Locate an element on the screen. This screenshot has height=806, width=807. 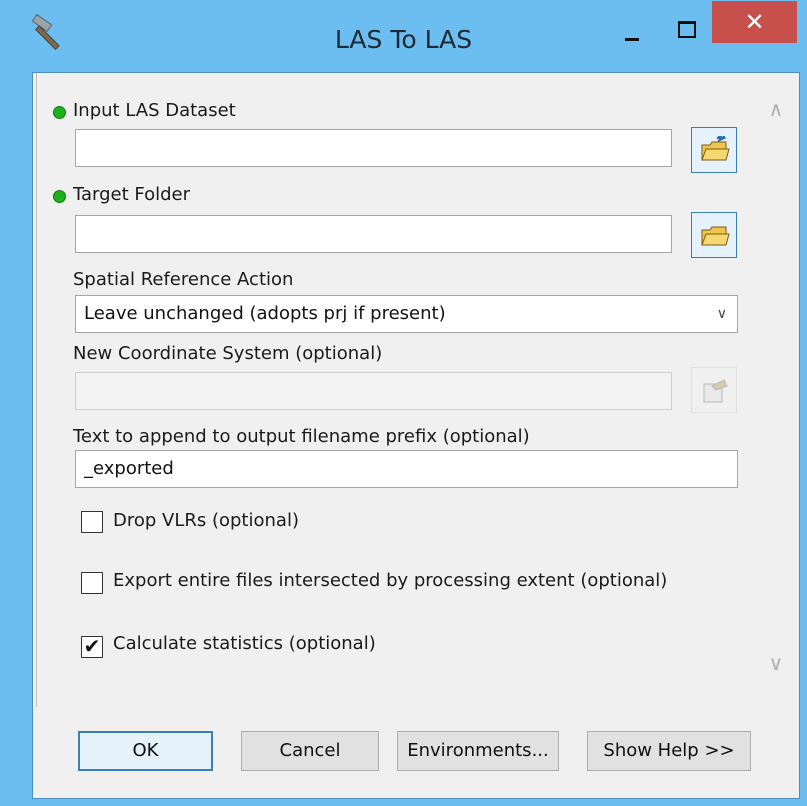
spatial-reference-label: Spatial Reference Action is located at coordinates (183, 279).